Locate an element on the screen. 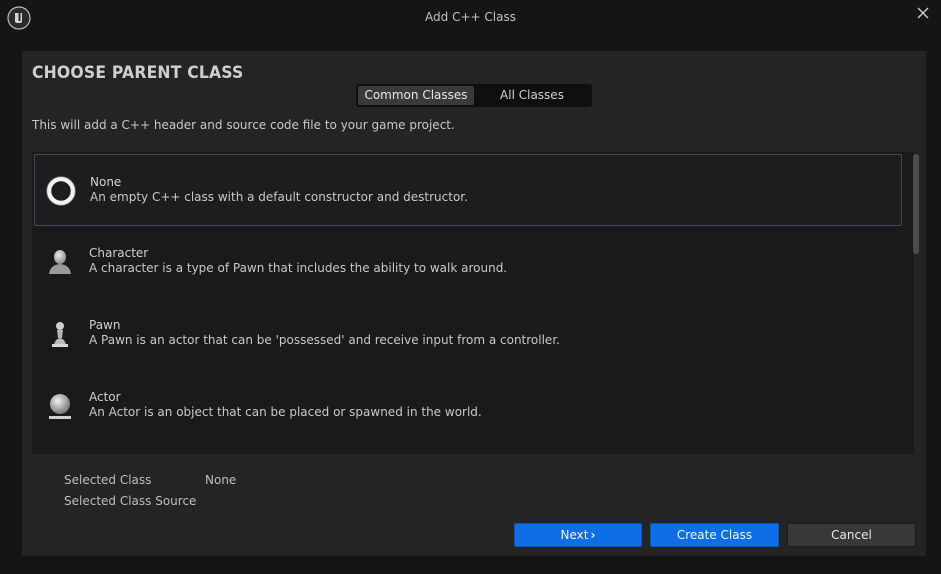 The height and width of the screenshot is (574, 941). window-title: Add C++ Class is located at coordinates (470, 17).